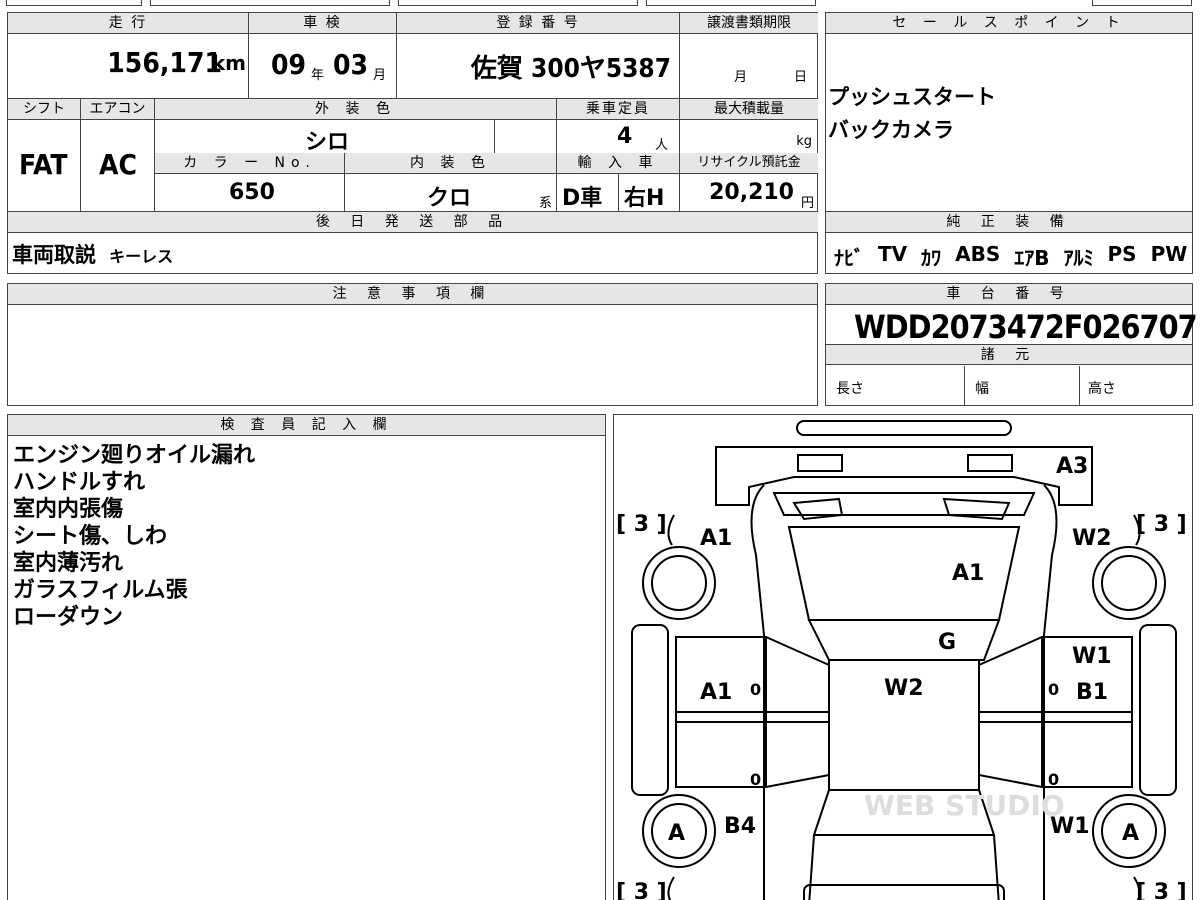 Image resolution: width=1200 pixels, height=900 pixels. What do you see at coordinates (904, 428) in the screenshot?
I see `front-bumper-shape` at bounding box center [904, 428].